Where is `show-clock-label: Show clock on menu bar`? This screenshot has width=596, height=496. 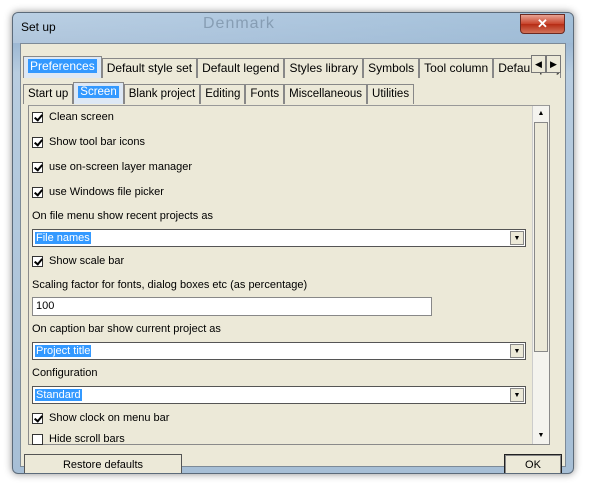 show-clock-label: Show clock on menu bar is located at coordinates (109, 418).